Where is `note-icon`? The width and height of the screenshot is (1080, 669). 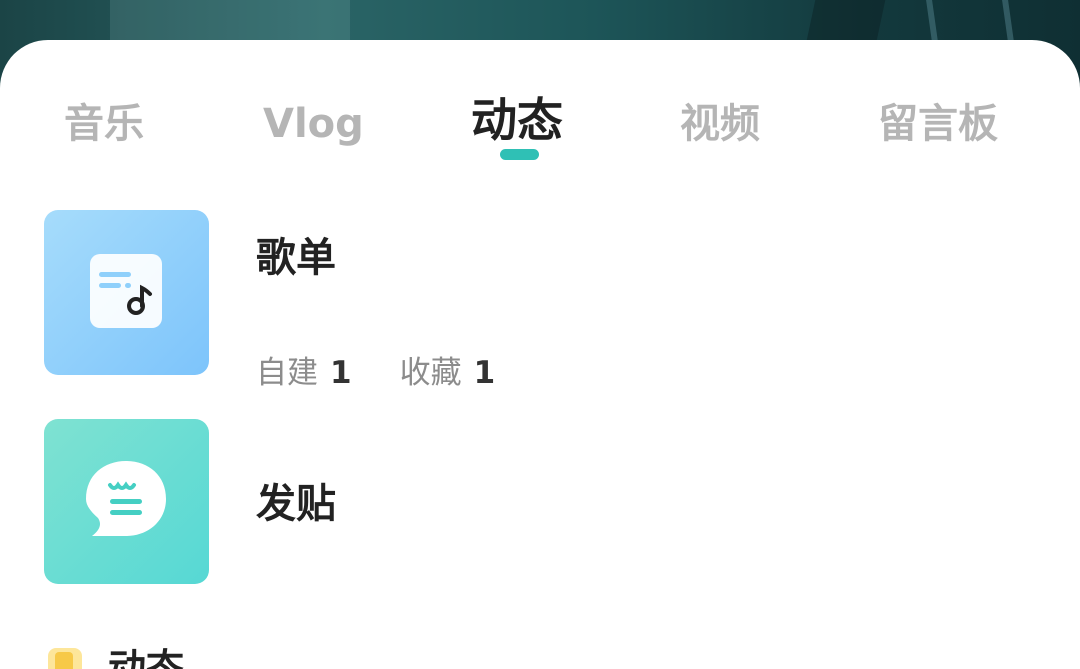 note-icon is located at coordinates (65, 658).